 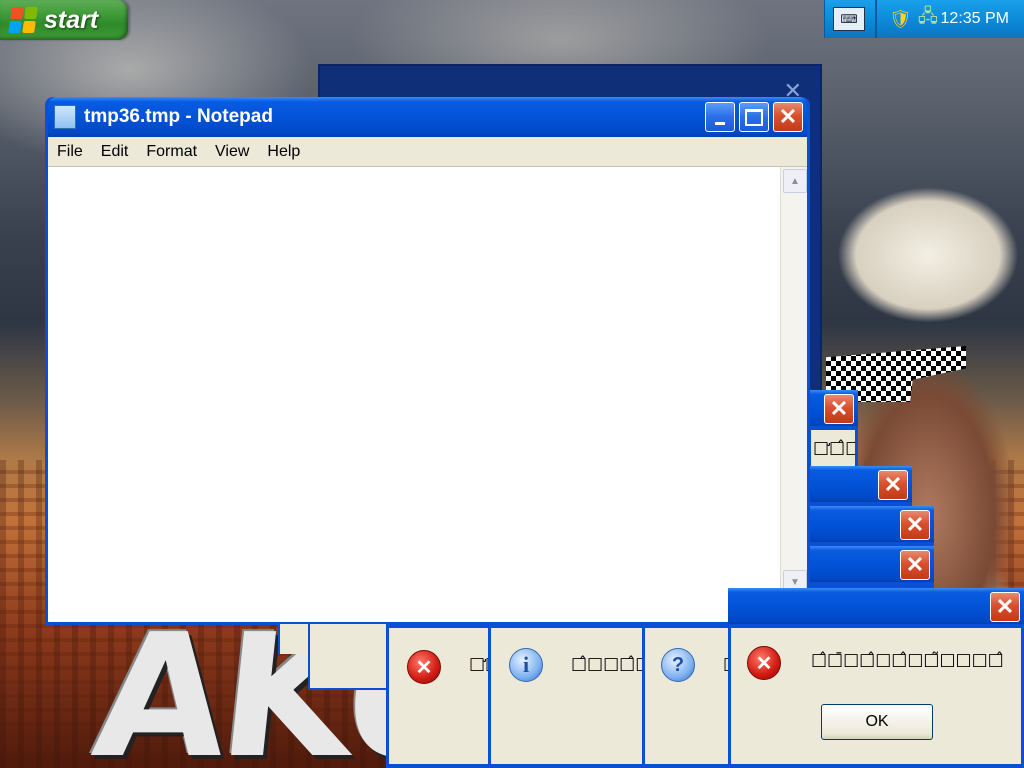 I want to click on start-label: start, so click(x=71, y=19).